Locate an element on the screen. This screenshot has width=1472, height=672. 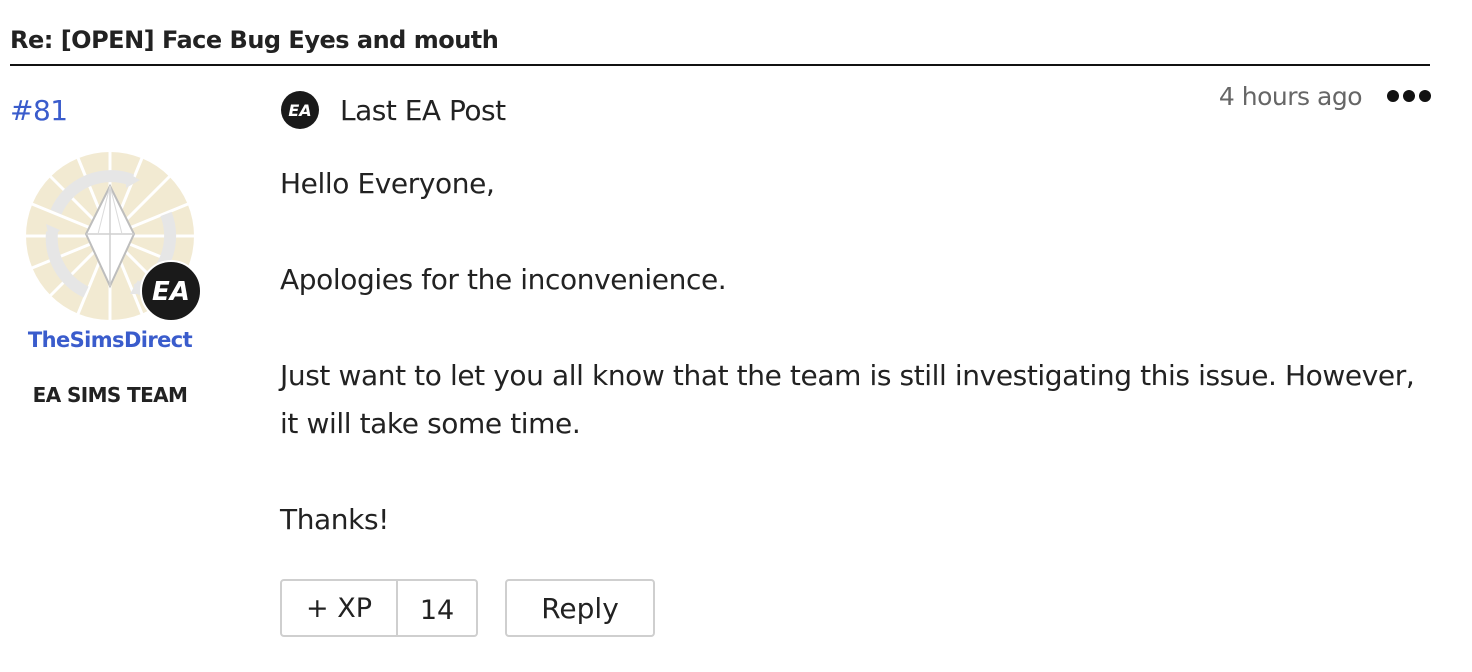
xp-count: 14 is located at coordinates (437, 610).